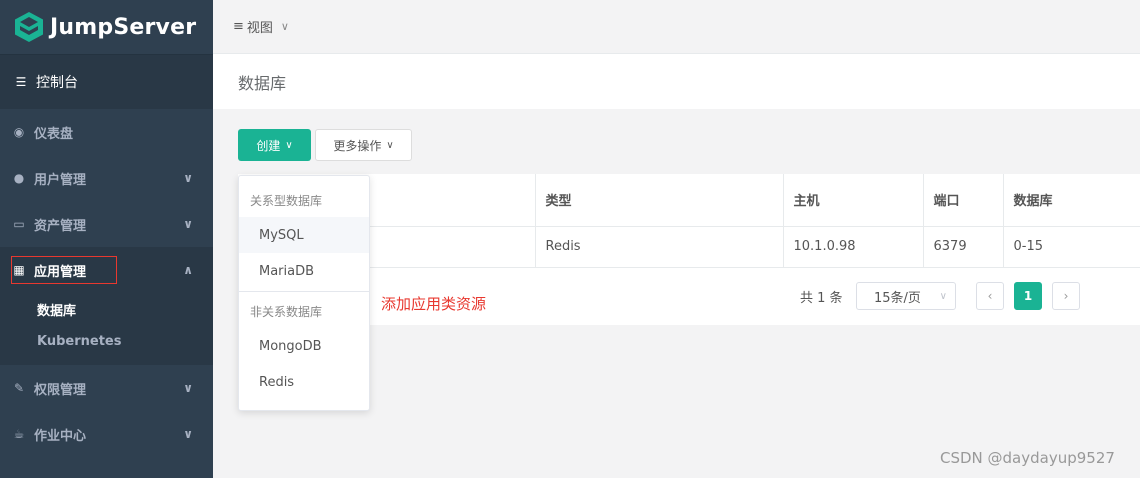 The image size is (1140, 478). What do you see at coordinates (963, 247) in the screenshot?
I see `cell-port: 6379` at bounding box center [963, 247].